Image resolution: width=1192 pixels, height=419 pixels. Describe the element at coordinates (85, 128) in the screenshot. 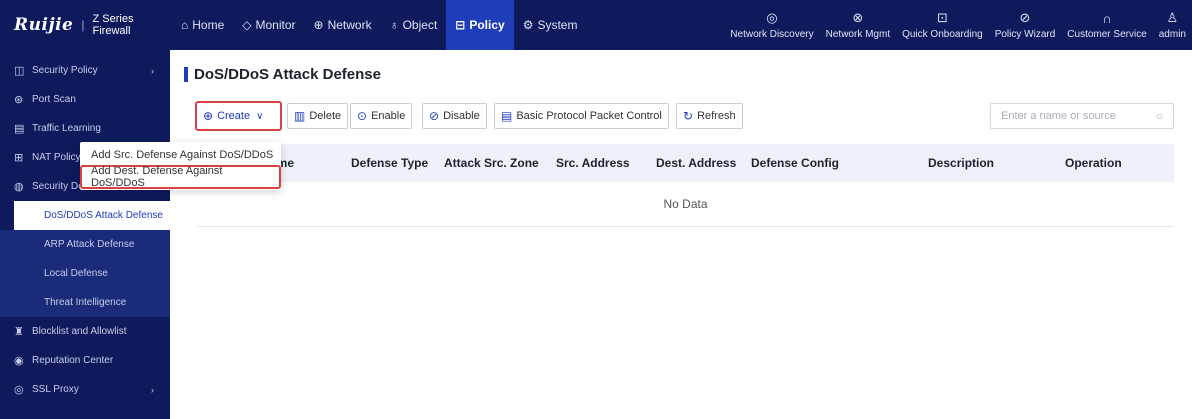

I see `sidebar-item-traffic-learning: ▤ Traffic Learning` at that location.